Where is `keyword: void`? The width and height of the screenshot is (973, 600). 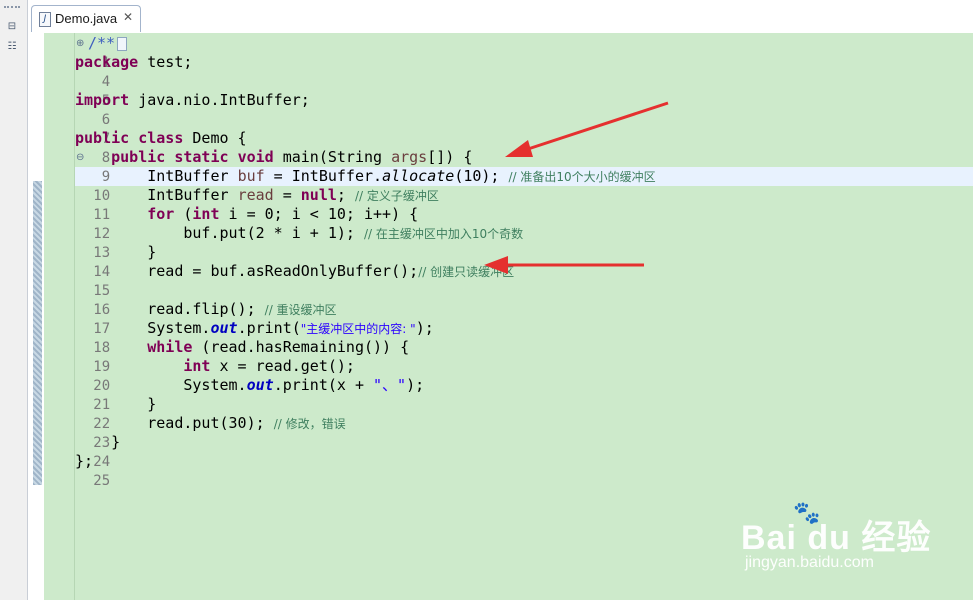
keyword: void is located at coordinates (255, 157).